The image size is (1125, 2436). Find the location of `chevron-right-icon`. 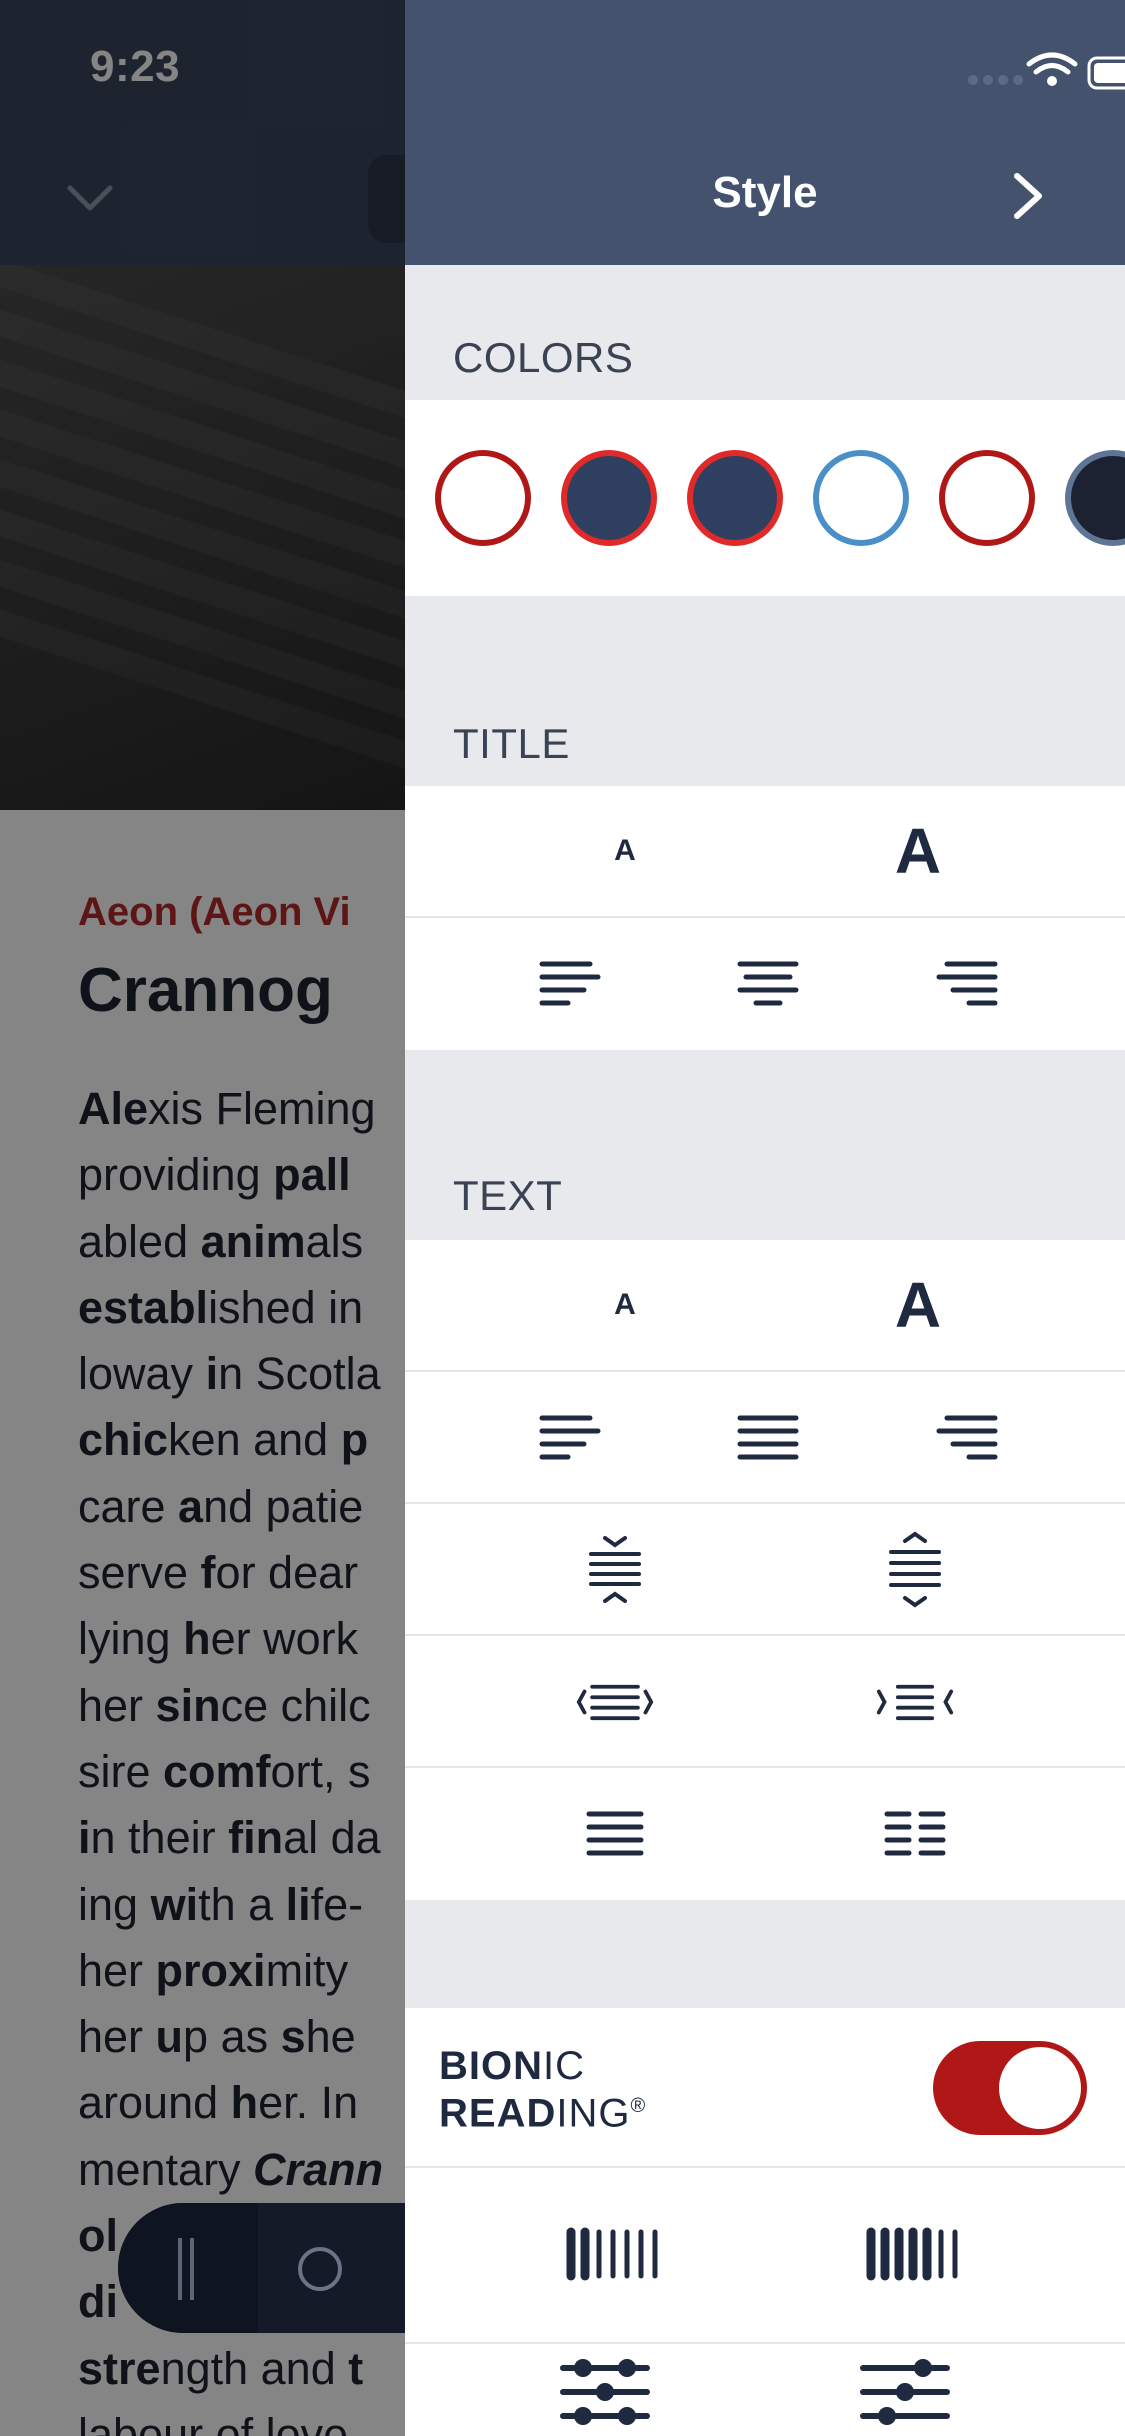

chevron-right-icon is located at coordinates (1028, 196).